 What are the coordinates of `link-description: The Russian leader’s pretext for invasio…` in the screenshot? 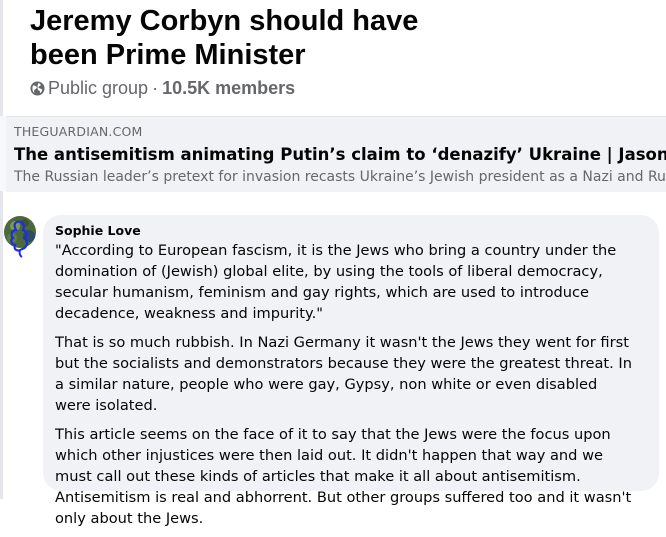 It's located at (340, 177).